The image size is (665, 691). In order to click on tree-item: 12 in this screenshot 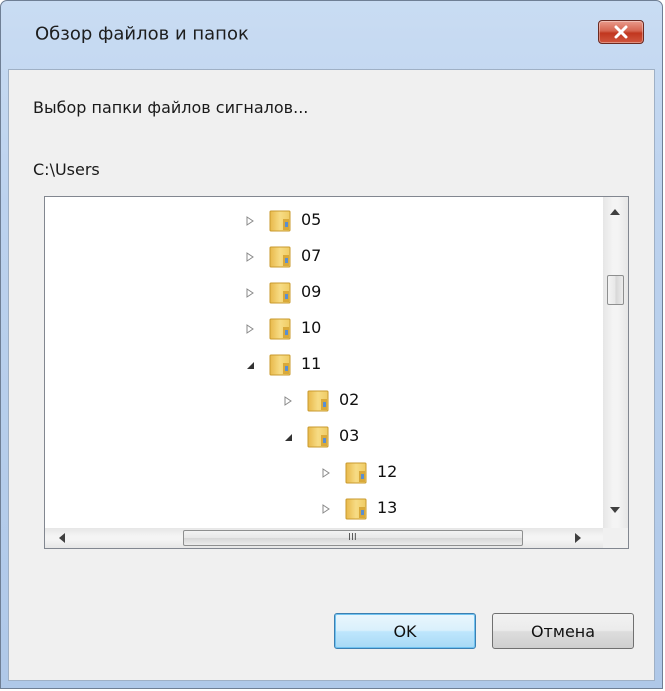, I will do `click(381, 472)`.